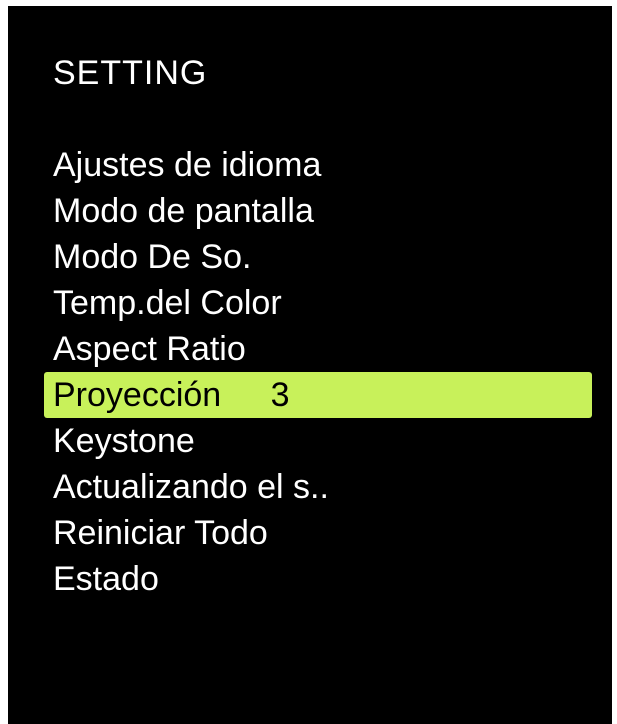 Image resolution: width=617 pixels, height=724 pixels. I want to click on projection-value: 3, so click(280, 395).